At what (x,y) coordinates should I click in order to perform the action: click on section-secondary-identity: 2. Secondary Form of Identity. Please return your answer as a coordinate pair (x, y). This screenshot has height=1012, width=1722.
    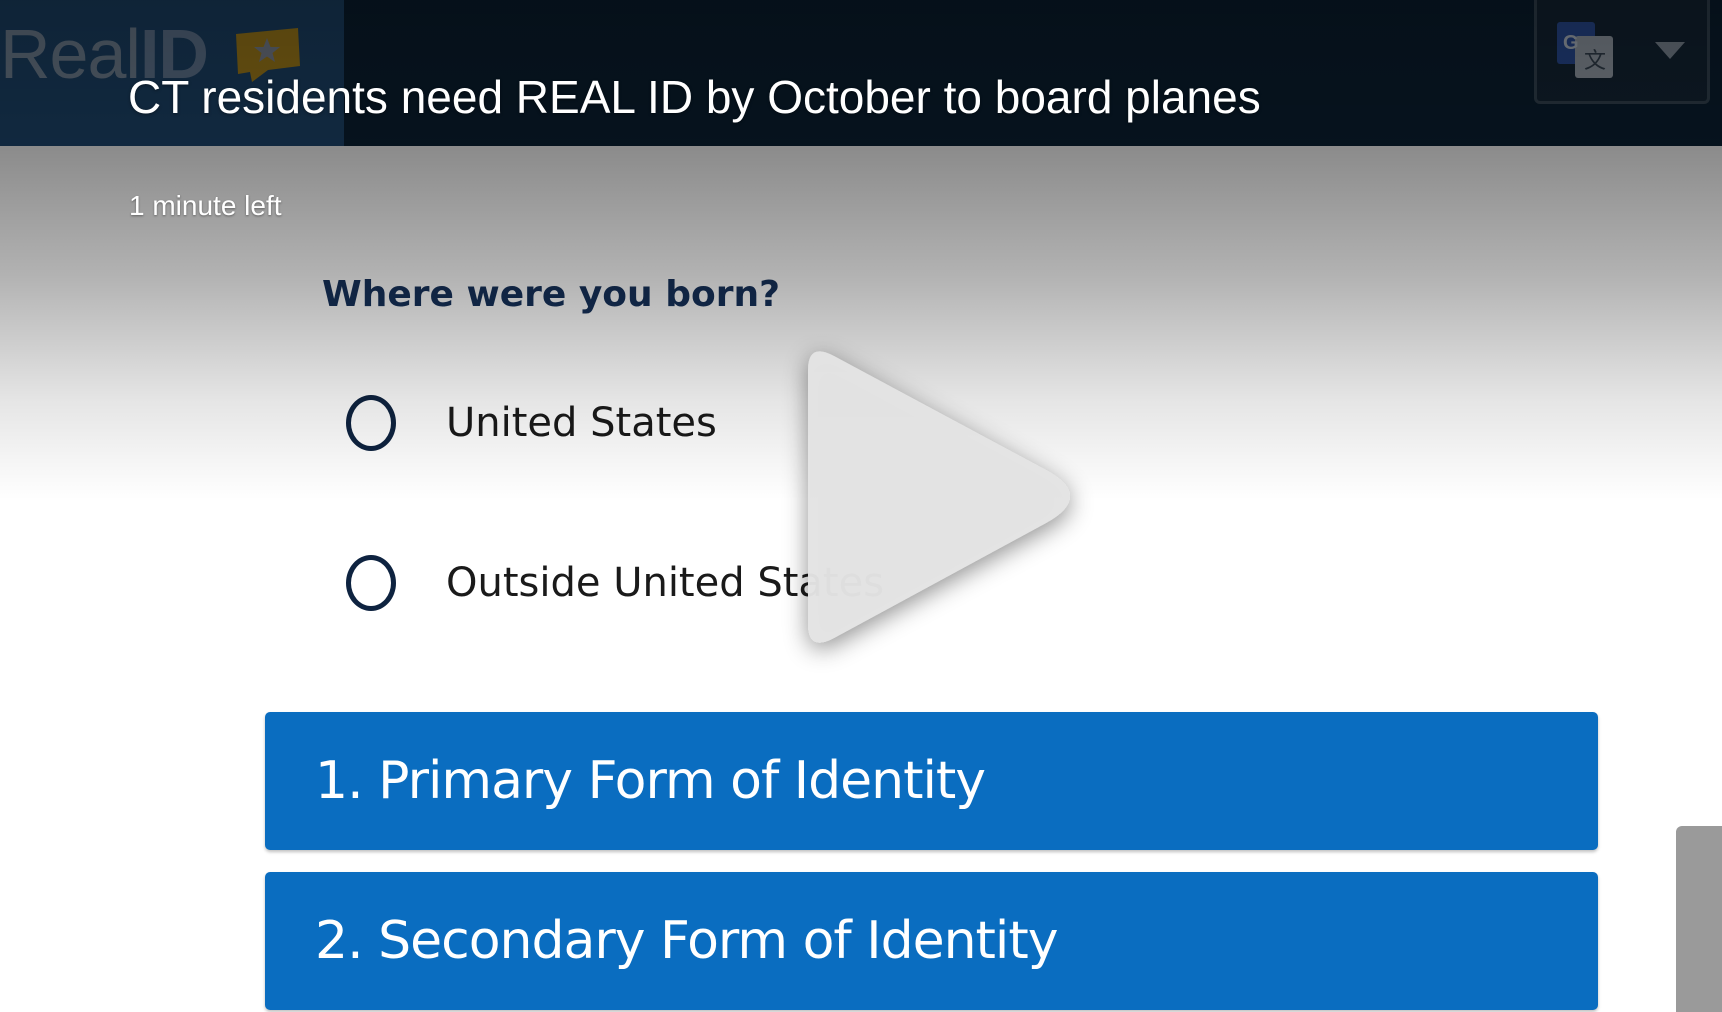
    Looking at the image, I should click on (931, 941).